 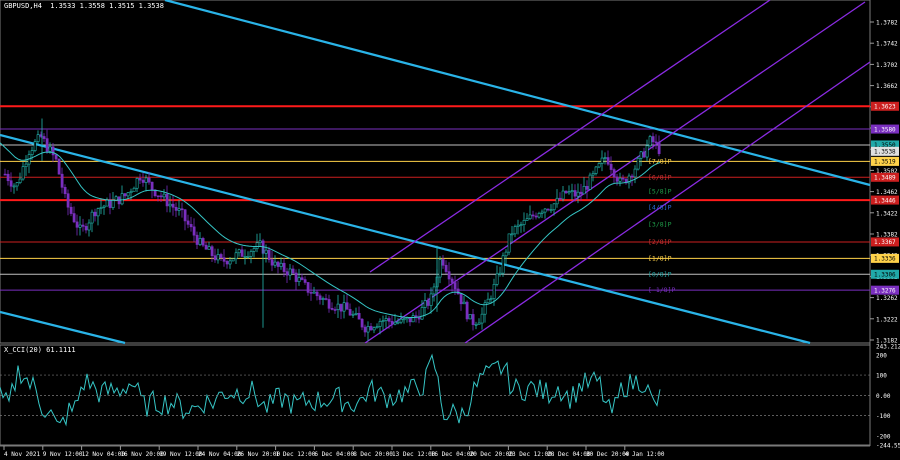 I want to click on time-tick-label: 6 Dec 04:00, so click(x=334, y=454).